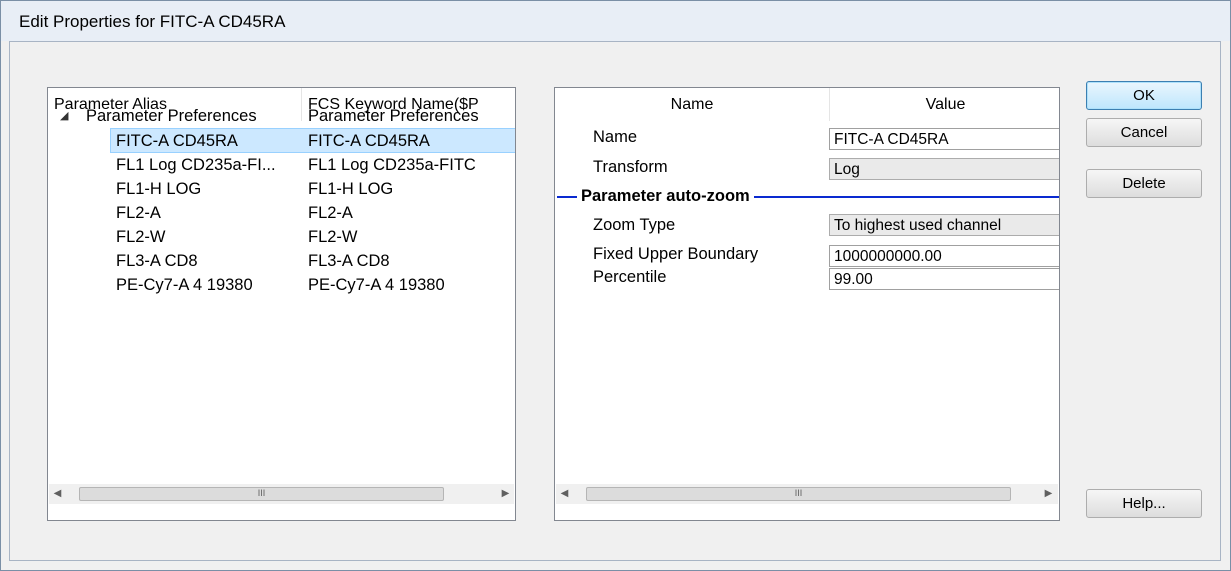 The image size is (1231, 571). What do you see at coordinates (615, 21) in the screenshot?
I see `title-bar: Edit Properties for FITC-A CD45RA` at bounding box center [615, 21].